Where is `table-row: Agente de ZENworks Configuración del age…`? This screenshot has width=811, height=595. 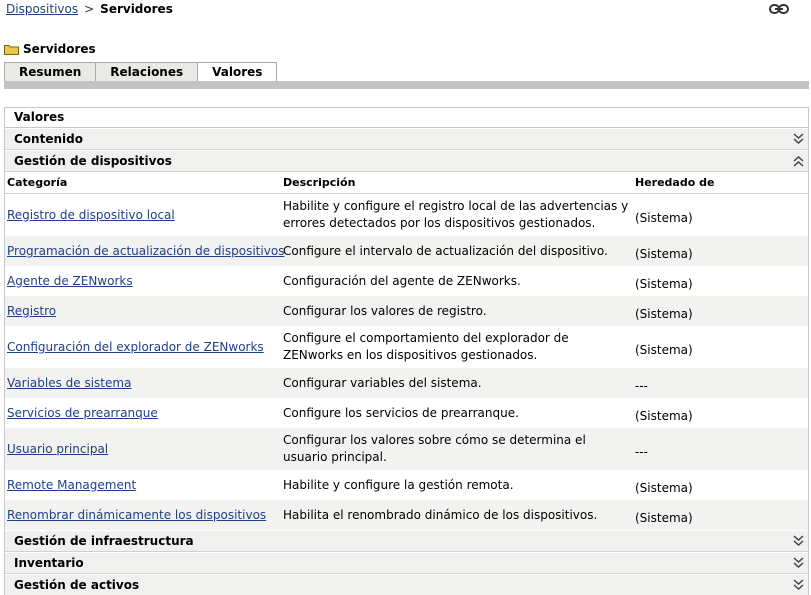 table-row: Agente de ZENworks Configuración del age… is located at coordinates (406, 281).